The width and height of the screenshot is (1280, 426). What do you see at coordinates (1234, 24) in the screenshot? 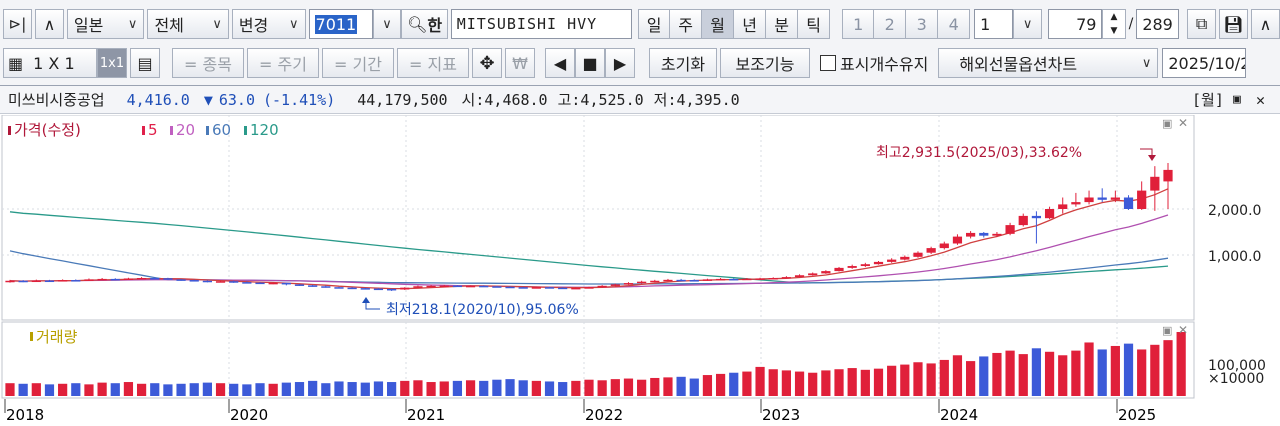
I see `save-button: 💾︎` at bounding box center [1234, 24].